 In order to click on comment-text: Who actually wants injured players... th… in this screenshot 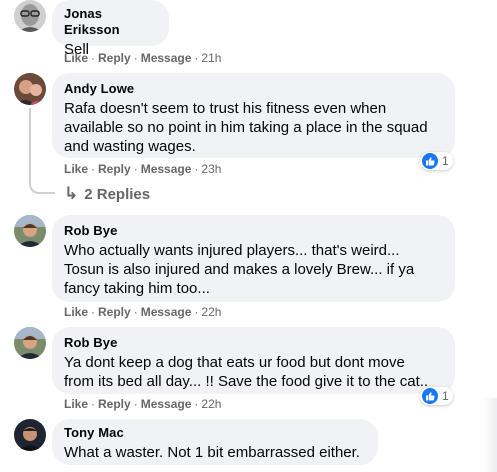, I will do `click(253, 269)`.